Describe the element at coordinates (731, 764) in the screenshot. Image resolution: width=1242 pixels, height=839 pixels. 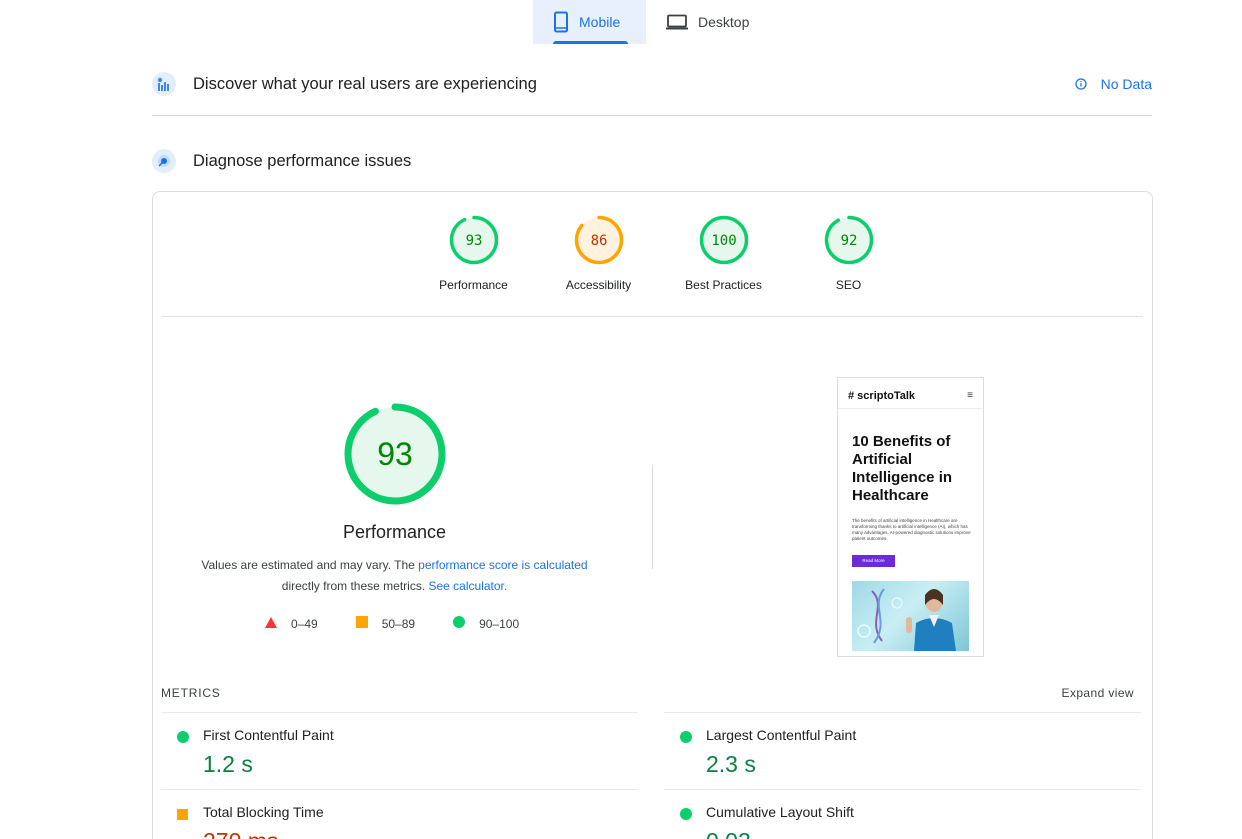
I see `metric-value: 2.3 s` at that location.